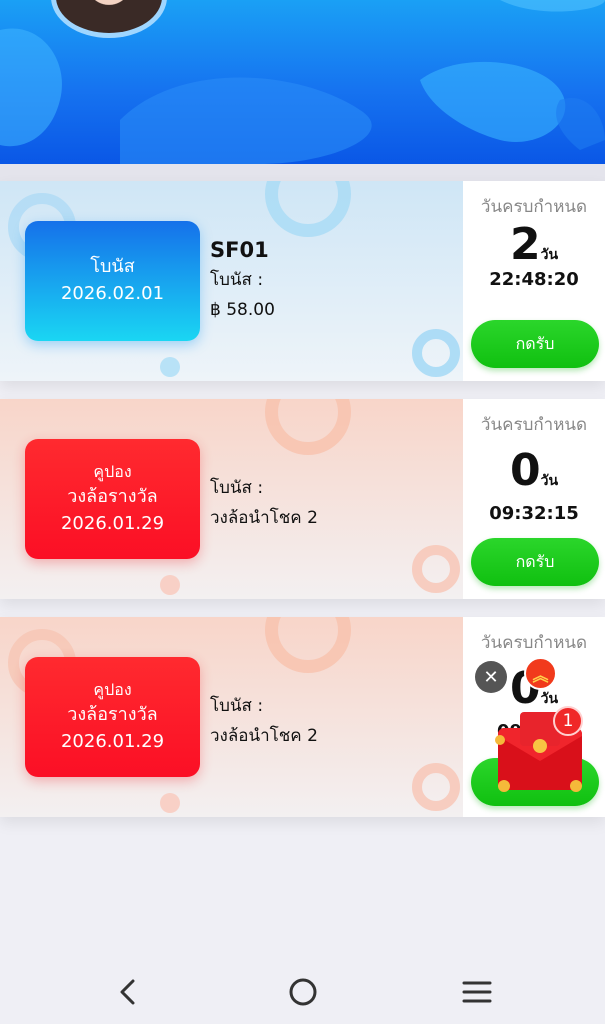 This screenshot has height=1024, width=605. I want to click on card-info: SF01 โบนัส : ฿ 58.00, so click(242, 280).